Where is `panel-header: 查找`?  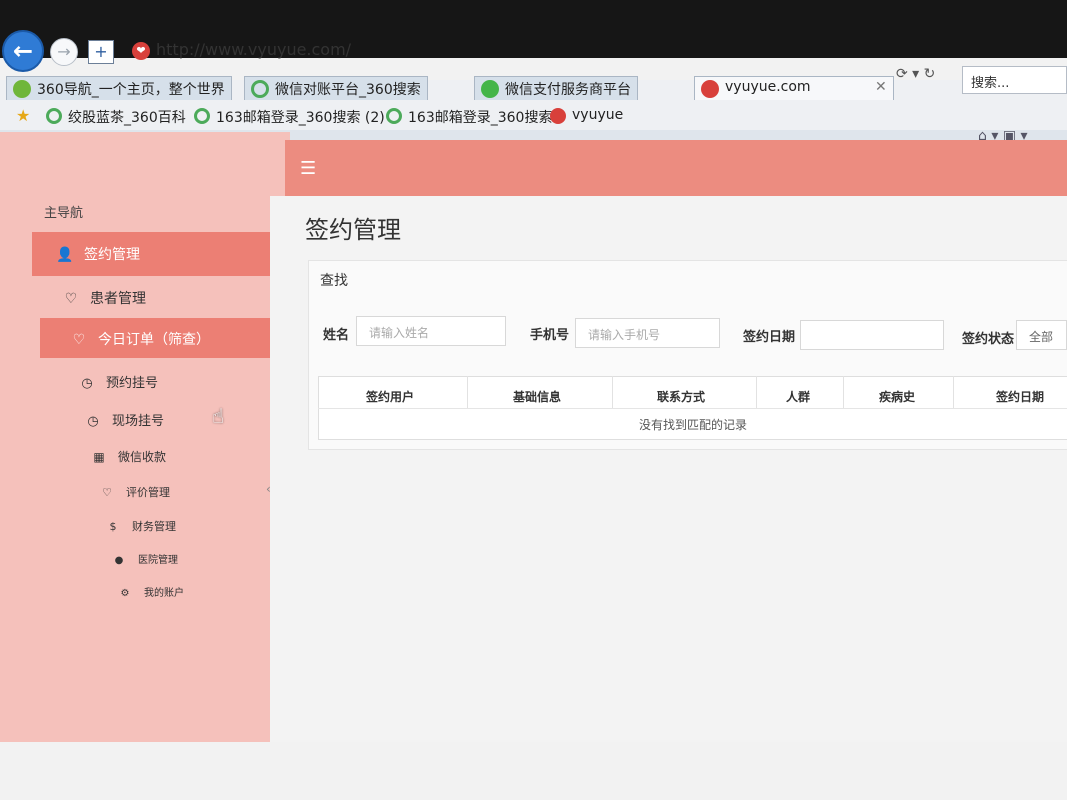
panel-header: 查找 is located at coordinates (334, 281).